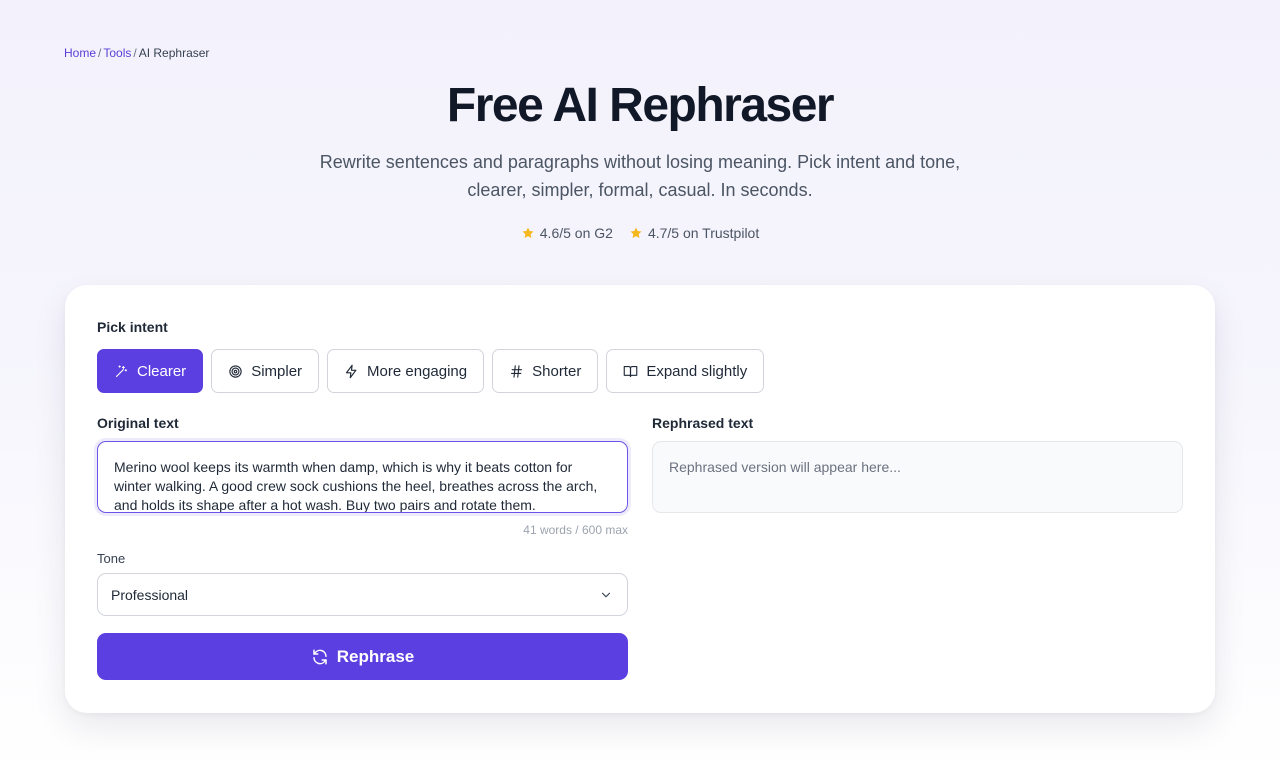 The height and width of the screenshot is (777, 1280). What do you see at coordinates (80, 53) in the screenshot?
I see `breadcrumb-home-link: Home` at bounding box center [80, 53].